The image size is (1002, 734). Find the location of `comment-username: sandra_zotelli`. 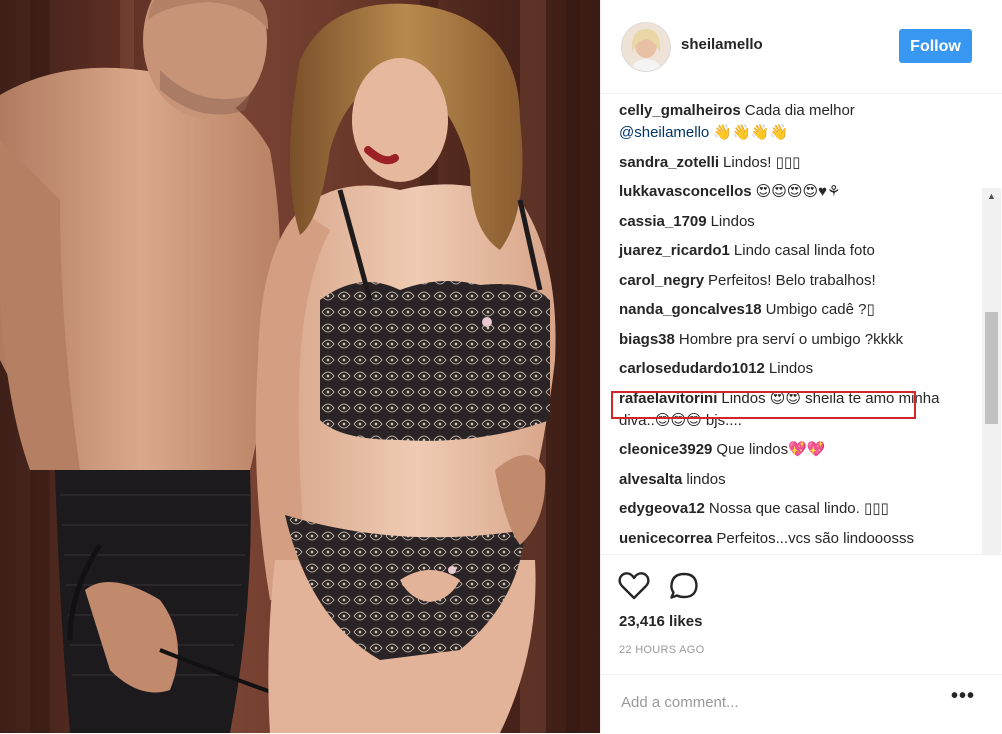

comment-username: sandra_zotelli is located at coordinates (669, 162).